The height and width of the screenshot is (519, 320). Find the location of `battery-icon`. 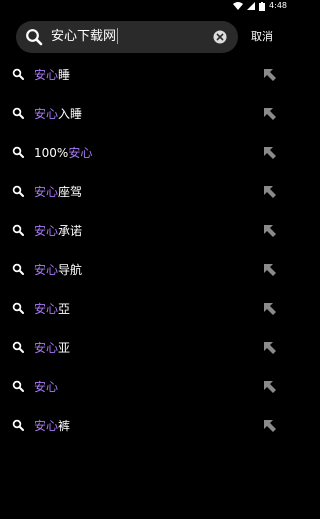

battery-icon is located at coordinates (262, 6).